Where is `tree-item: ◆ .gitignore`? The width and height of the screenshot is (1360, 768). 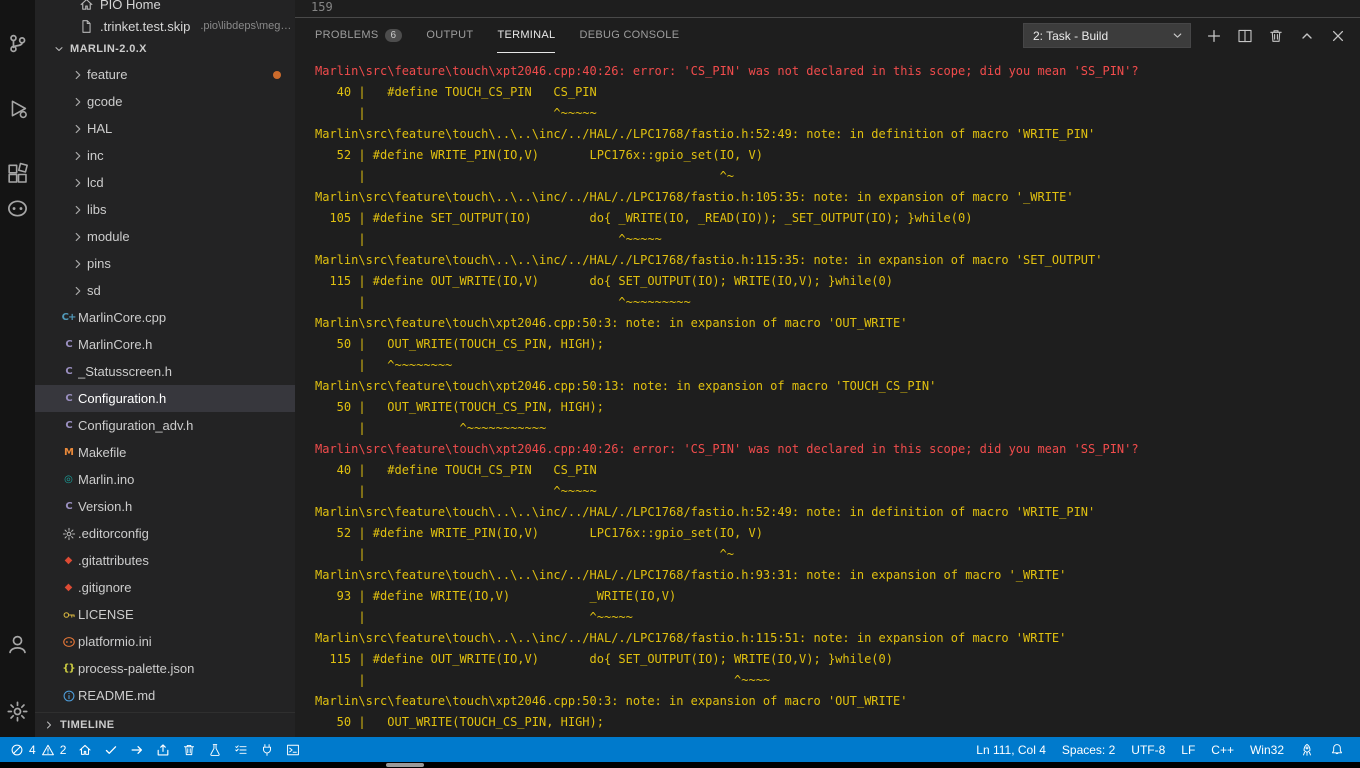 tree-item: ◆ .gitignore is located at coordinates (165, 587).